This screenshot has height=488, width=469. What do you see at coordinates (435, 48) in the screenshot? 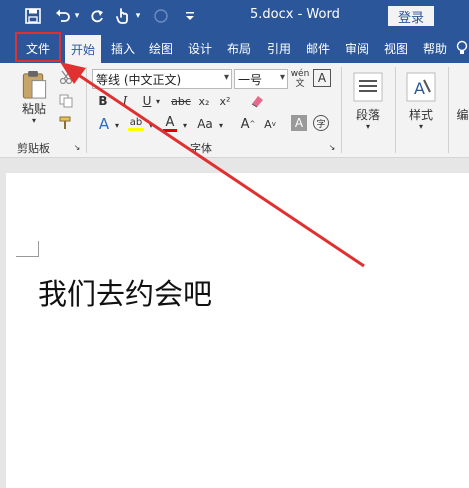
I see `tab-help: 帮助` at bounding box center [435, 48].